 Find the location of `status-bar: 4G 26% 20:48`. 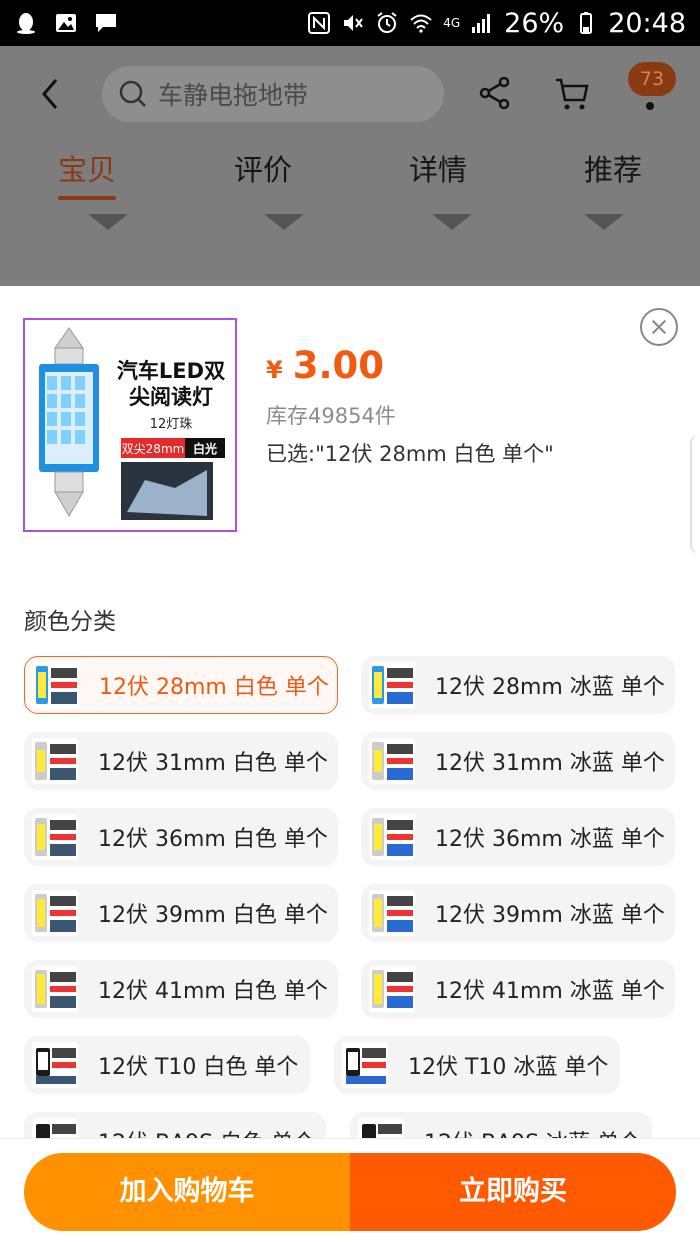

status-bar: 4G 26% 20:48 is located at coordinates (350, 23).